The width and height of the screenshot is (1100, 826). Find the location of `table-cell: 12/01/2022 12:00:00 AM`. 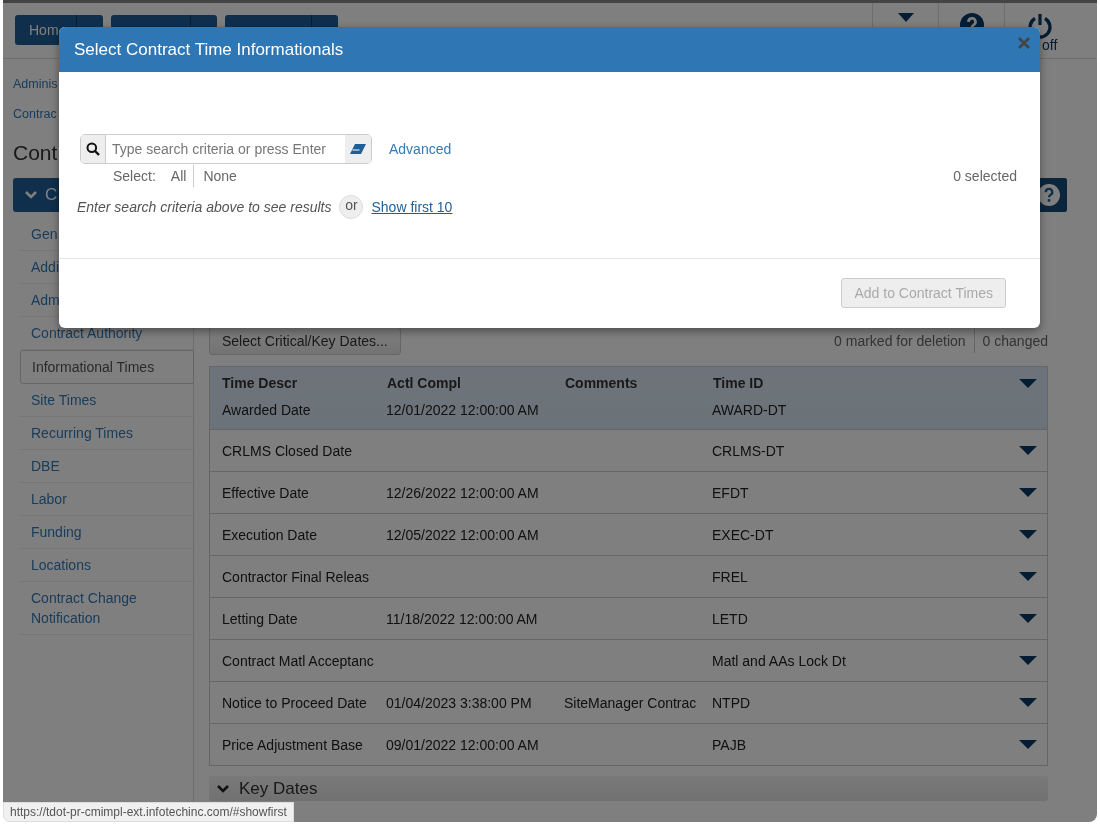

table-cell: 12/01/2022 12:00:00 AM is located at coordinates (462, 410).